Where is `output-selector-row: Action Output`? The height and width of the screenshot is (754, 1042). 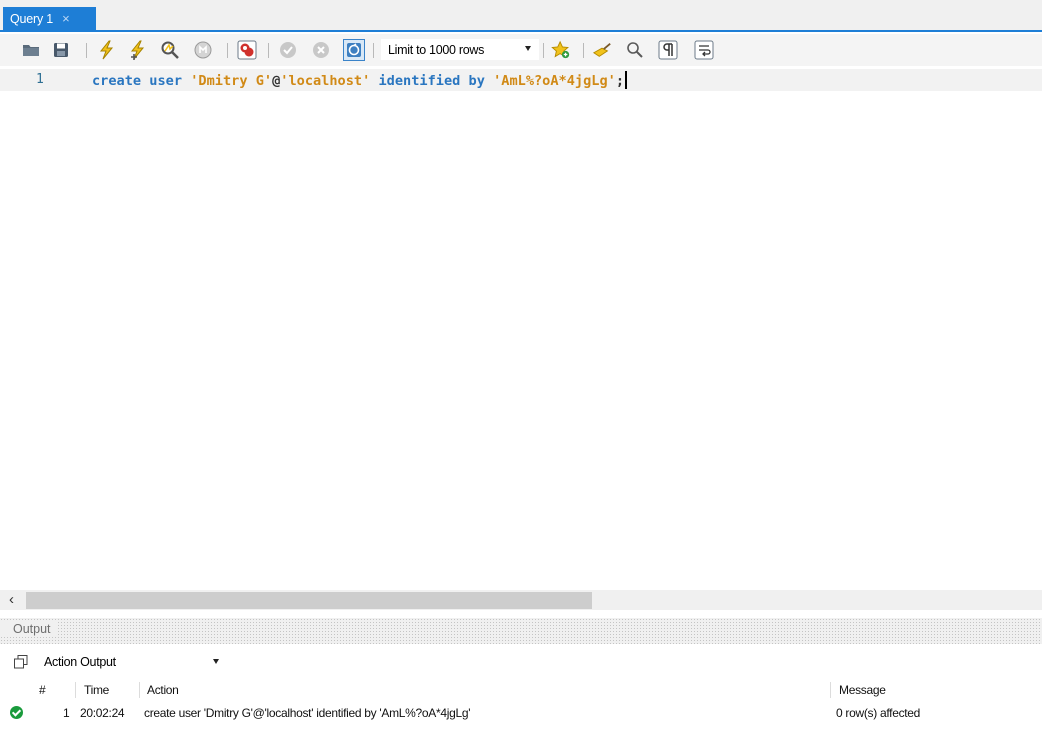 output-selector-row: Action Output is located at coordinates (521, 661).